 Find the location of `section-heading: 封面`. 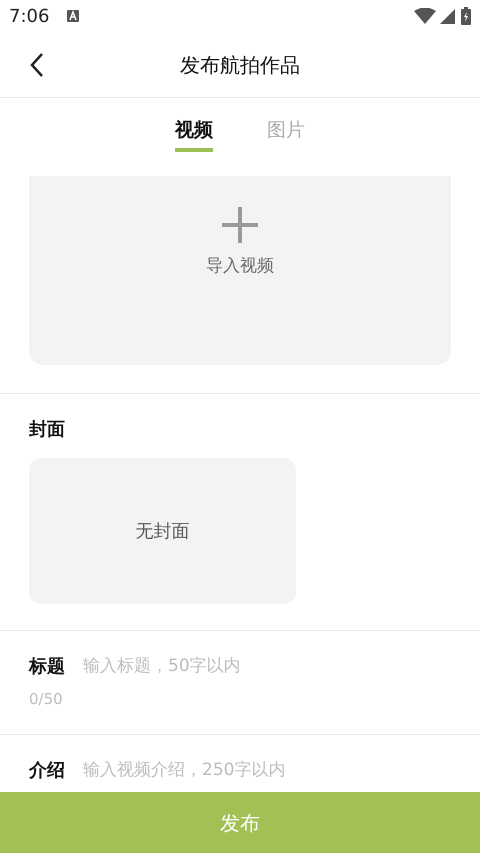

section-heading: 封面 is located at coordinates (47, 430).